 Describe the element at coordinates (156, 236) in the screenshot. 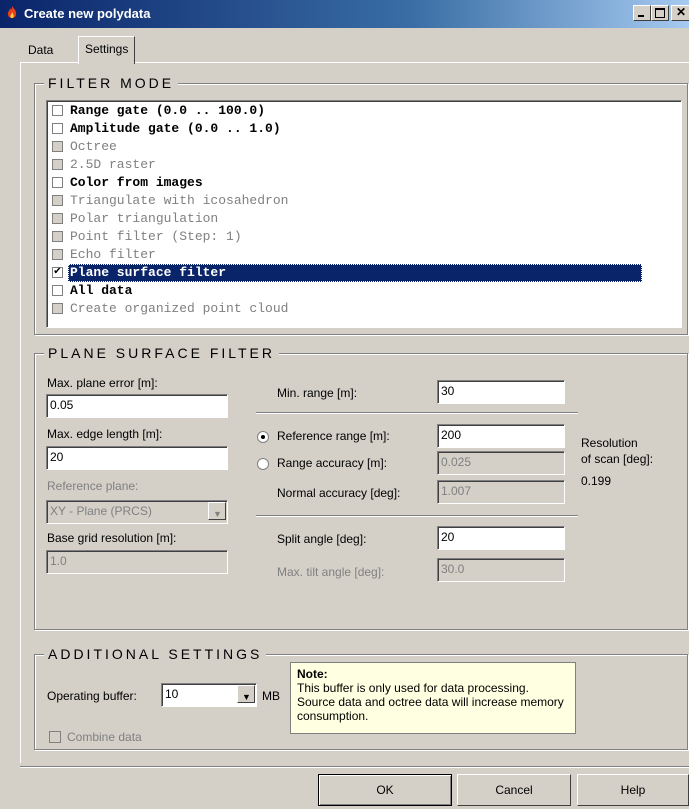

I see `item-label: Point filter (Step: 1)` at that location.